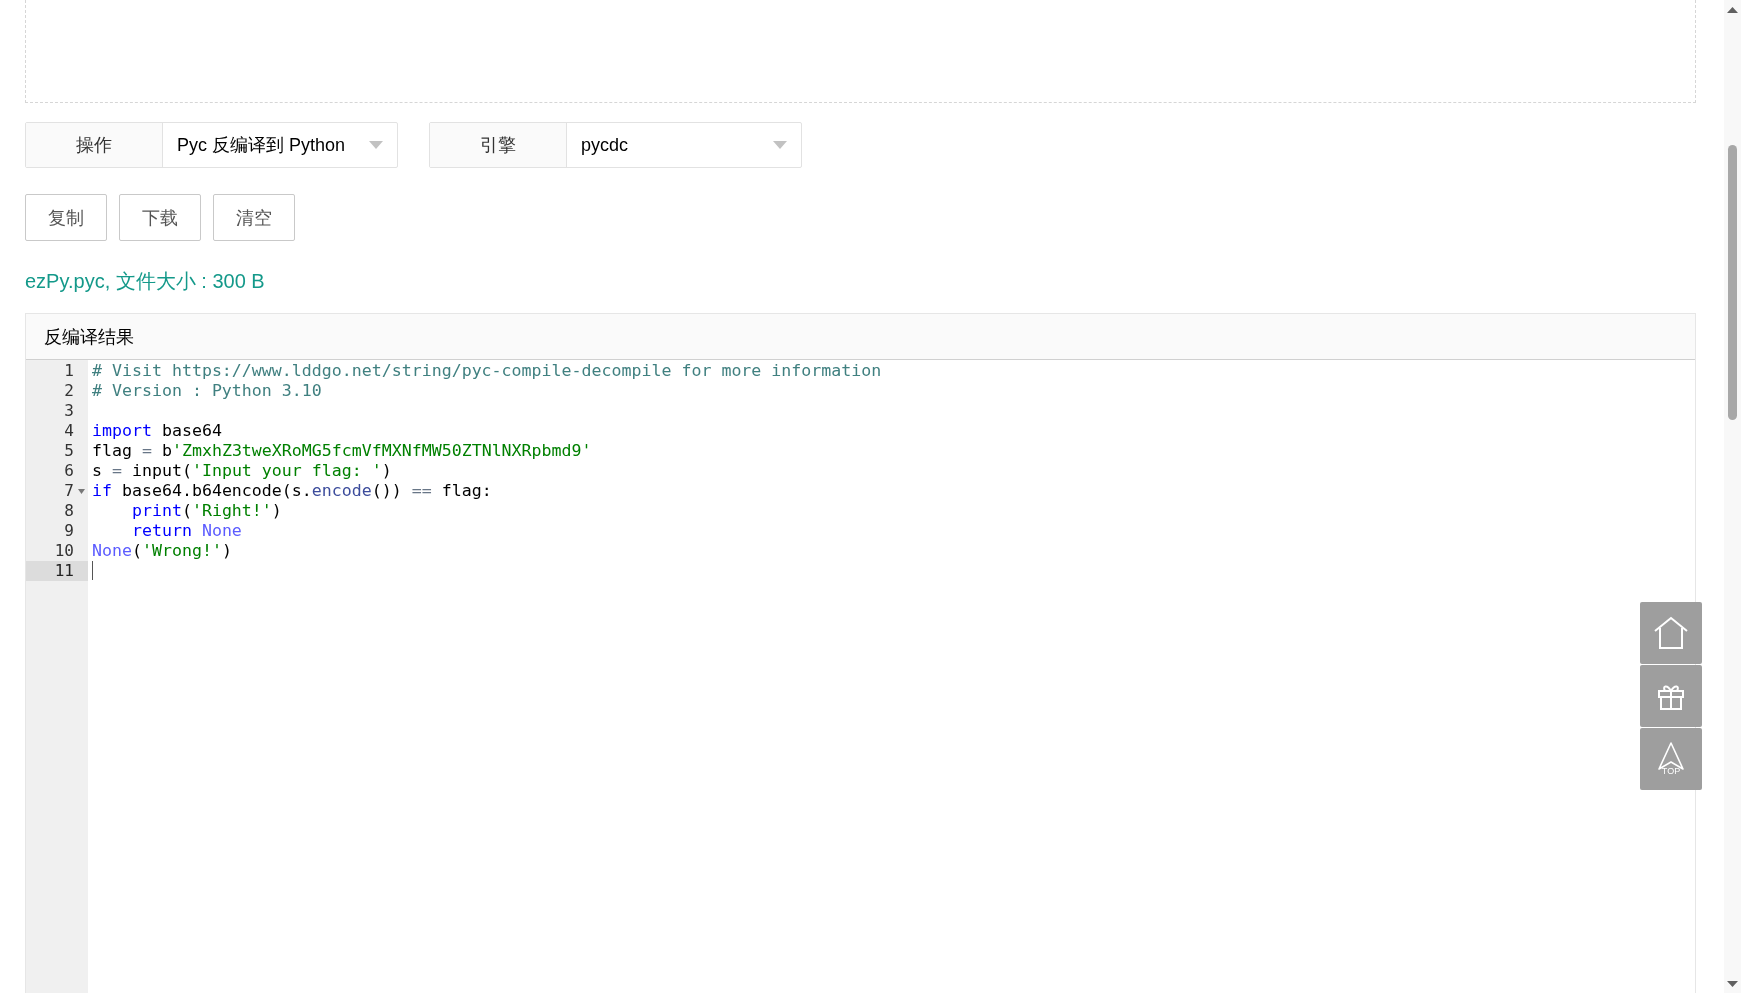 Image resolution: width=1741 pixels, height=993 pixels. I want to click on fold-arrow-icon, so click(81, 491).